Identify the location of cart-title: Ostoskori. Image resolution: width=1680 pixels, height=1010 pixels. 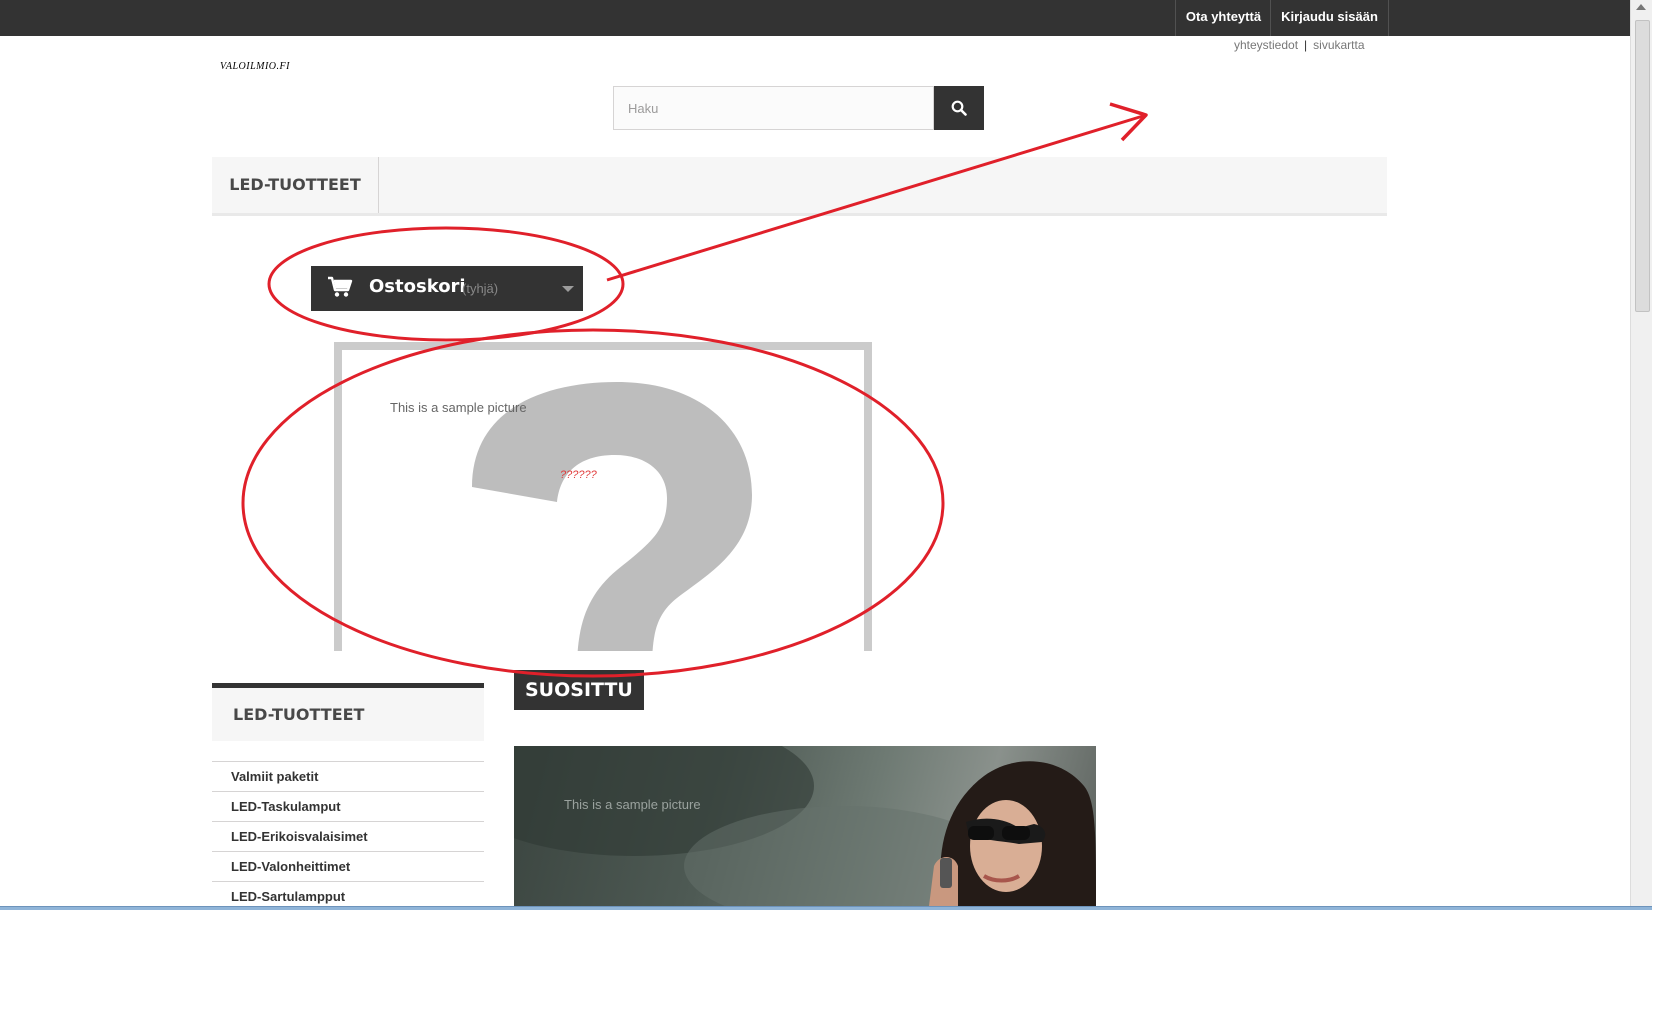
(417, 286).